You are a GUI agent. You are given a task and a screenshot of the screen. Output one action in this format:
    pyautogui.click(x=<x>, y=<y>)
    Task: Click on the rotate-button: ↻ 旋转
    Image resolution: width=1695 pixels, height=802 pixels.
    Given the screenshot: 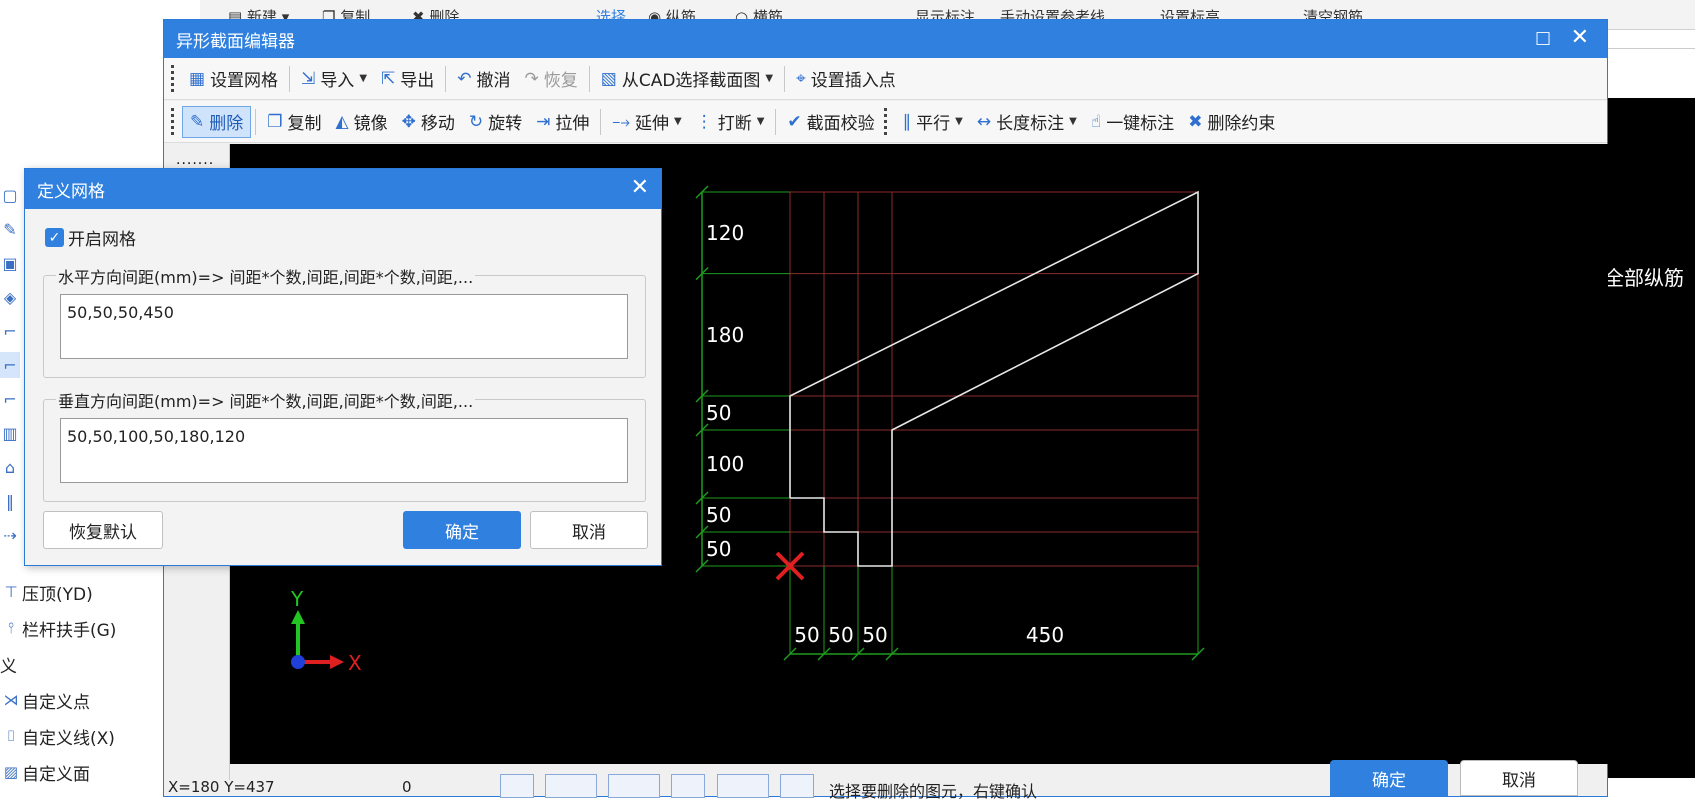 What is the action you would take?
    pyautogui.click(x=495, y=122)
    